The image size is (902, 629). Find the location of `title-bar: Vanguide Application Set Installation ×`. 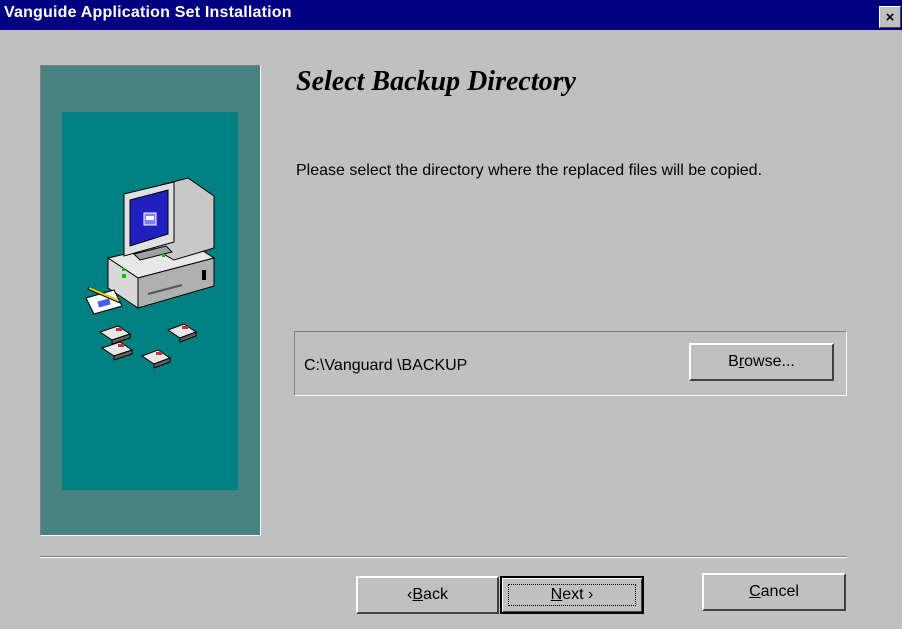

title-bar: Vanguide Application Set Installation × is located at coordinates (451, 15).